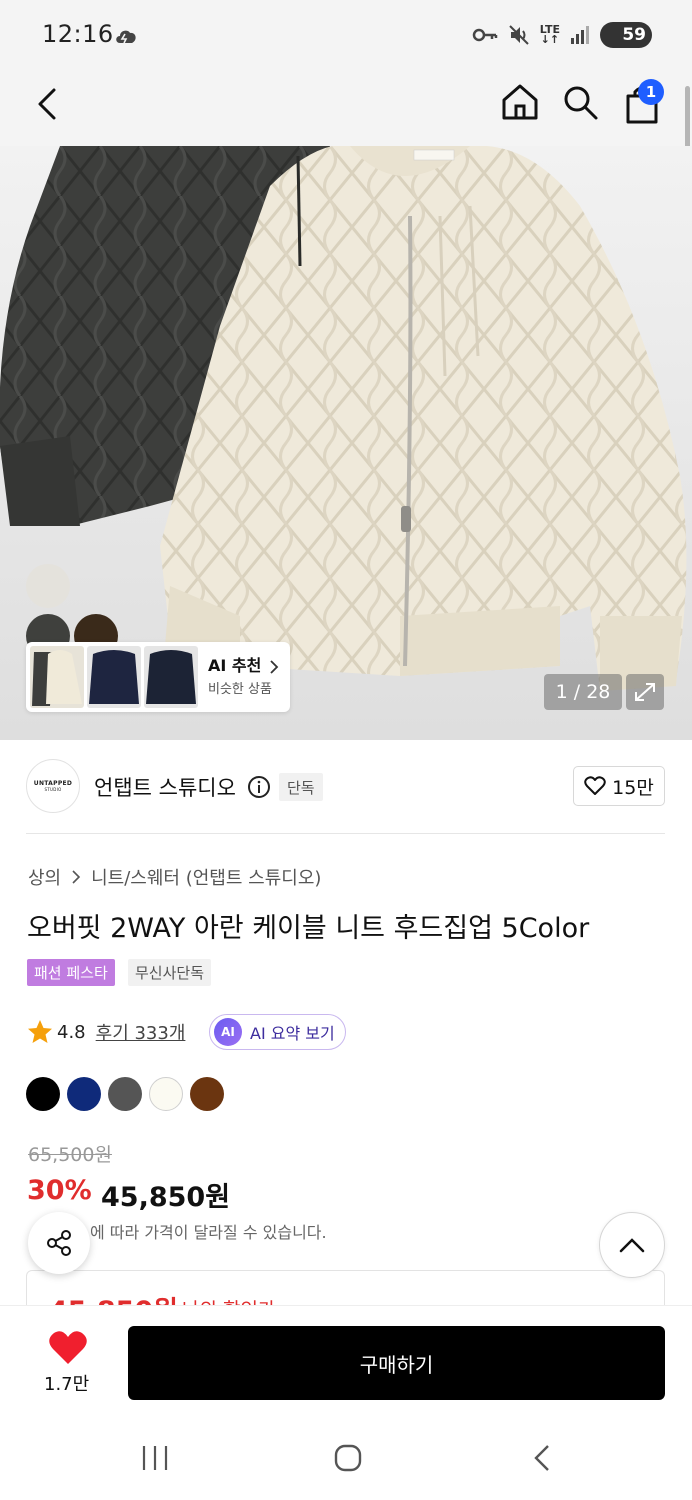 This screenshot has width=692, height=1500. What do you see at coordinates (292, 1033) in the screenshot?
I see `ai-summary-label: AI 요약 보기` at bounding box center [292, 1033].